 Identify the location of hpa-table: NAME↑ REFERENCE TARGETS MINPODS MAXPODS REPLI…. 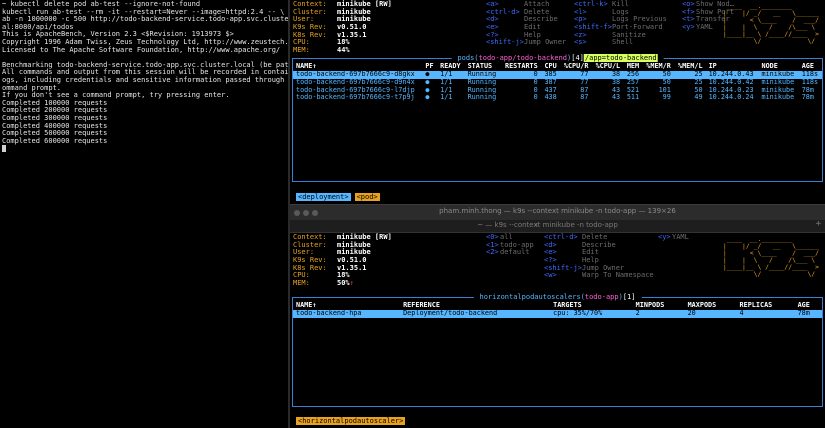
(557, 309).